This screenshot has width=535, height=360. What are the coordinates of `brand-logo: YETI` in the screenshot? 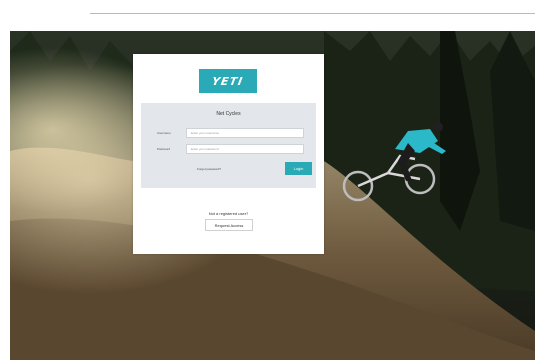 It's located at (228, 81).